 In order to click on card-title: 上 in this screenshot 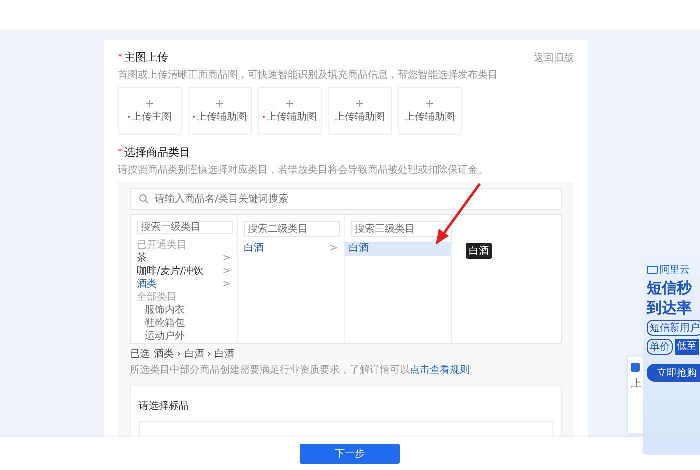, I will do `click(637, 383)`.